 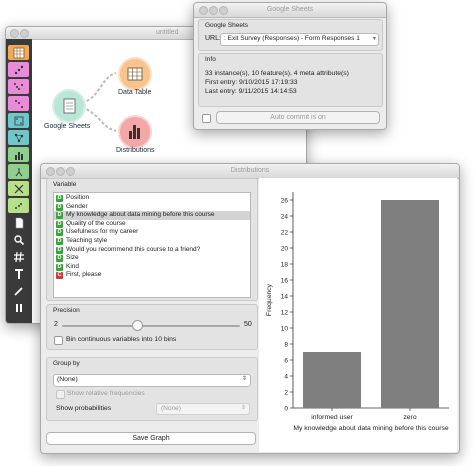 I want to click on y-tick-label: 6, so click(x=286, y=360).